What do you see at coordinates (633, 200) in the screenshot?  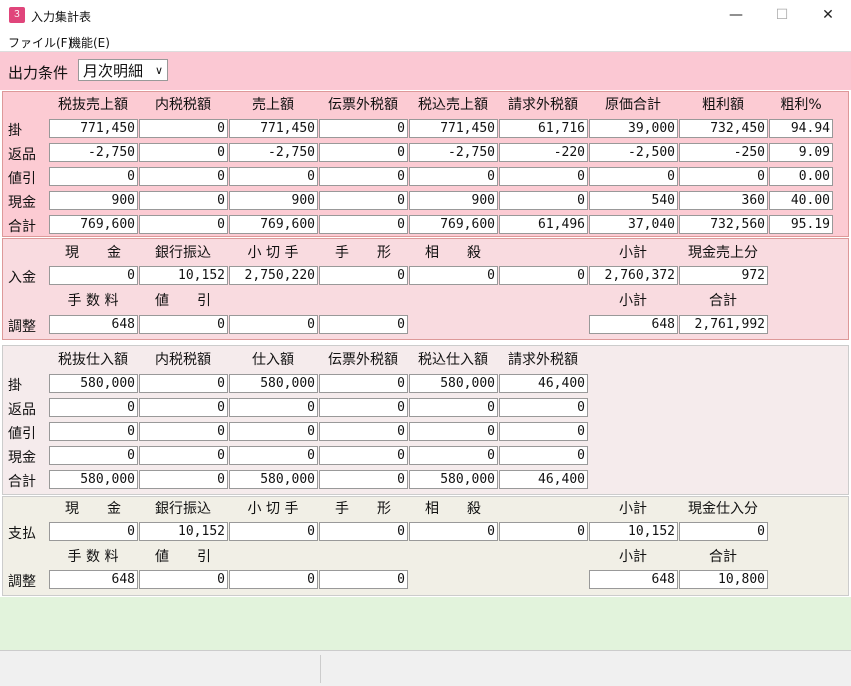 I see `sales-cell: 540` at bounding box center [633, 200].